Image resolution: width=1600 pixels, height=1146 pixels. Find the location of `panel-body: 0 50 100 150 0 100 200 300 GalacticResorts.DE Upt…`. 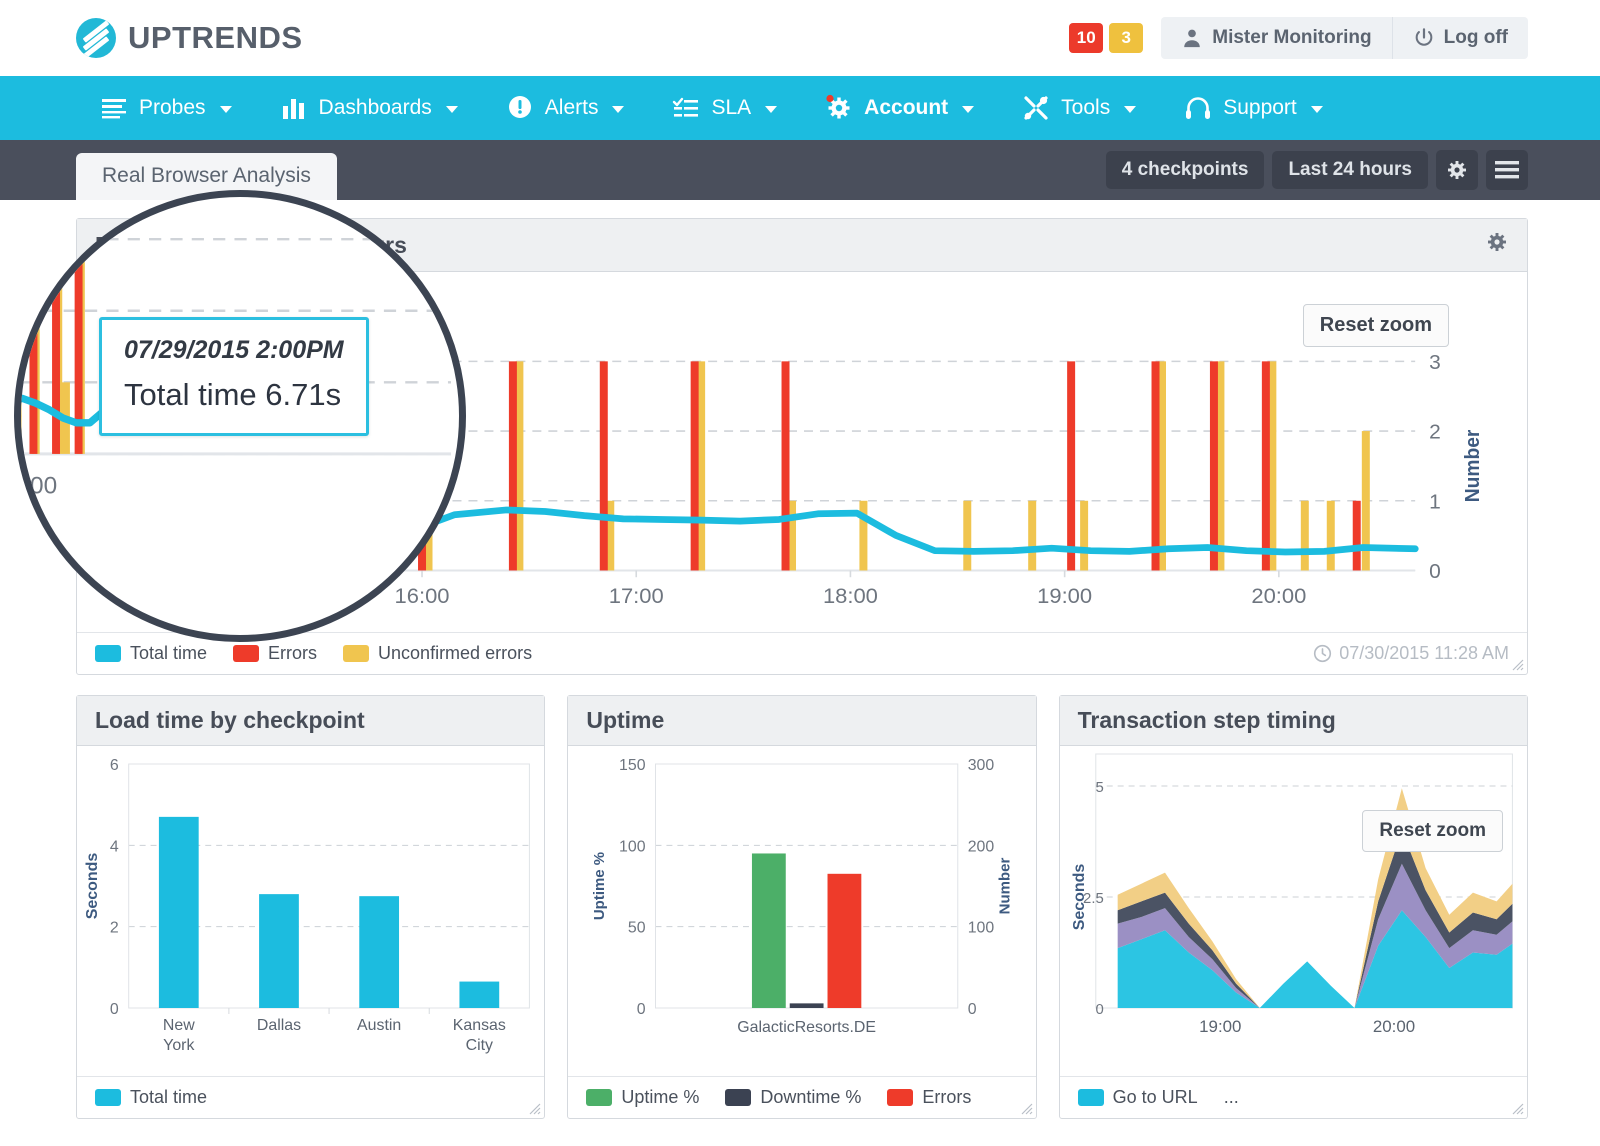

panel-body: 0 50 100 150 0 100 200 300 GalacticResorts.DE Upt… is located at coordinates (801, 911).